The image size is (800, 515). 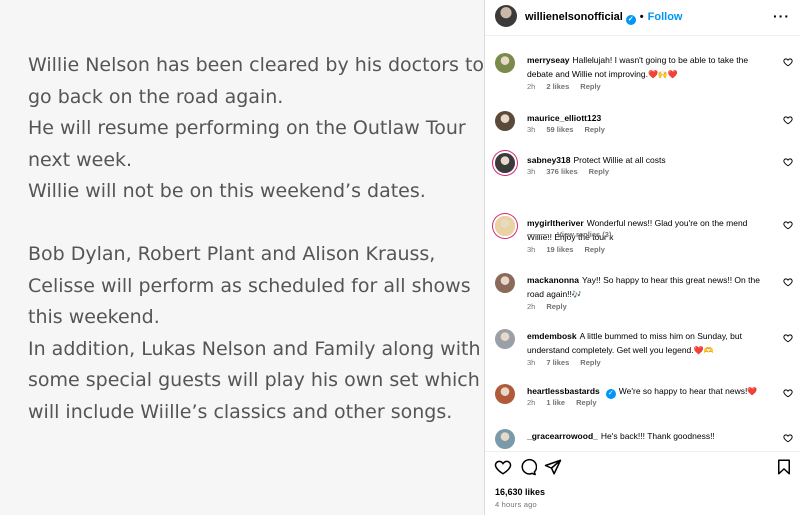 I want to click on comment-meta: 2h Reply, so click(x=552, y=306).